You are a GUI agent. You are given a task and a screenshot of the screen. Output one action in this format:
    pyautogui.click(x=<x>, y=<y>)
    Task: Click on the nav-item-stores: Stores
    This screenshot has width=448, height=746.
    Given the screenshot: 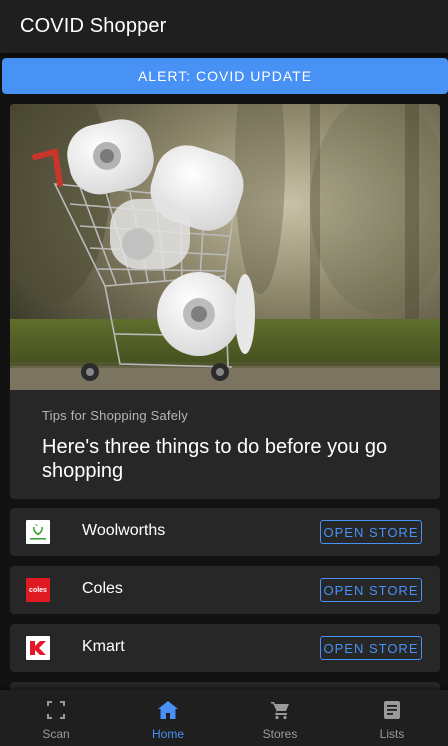 What is the action you would take?
    pyautogui.click(x=280, y=718)
    